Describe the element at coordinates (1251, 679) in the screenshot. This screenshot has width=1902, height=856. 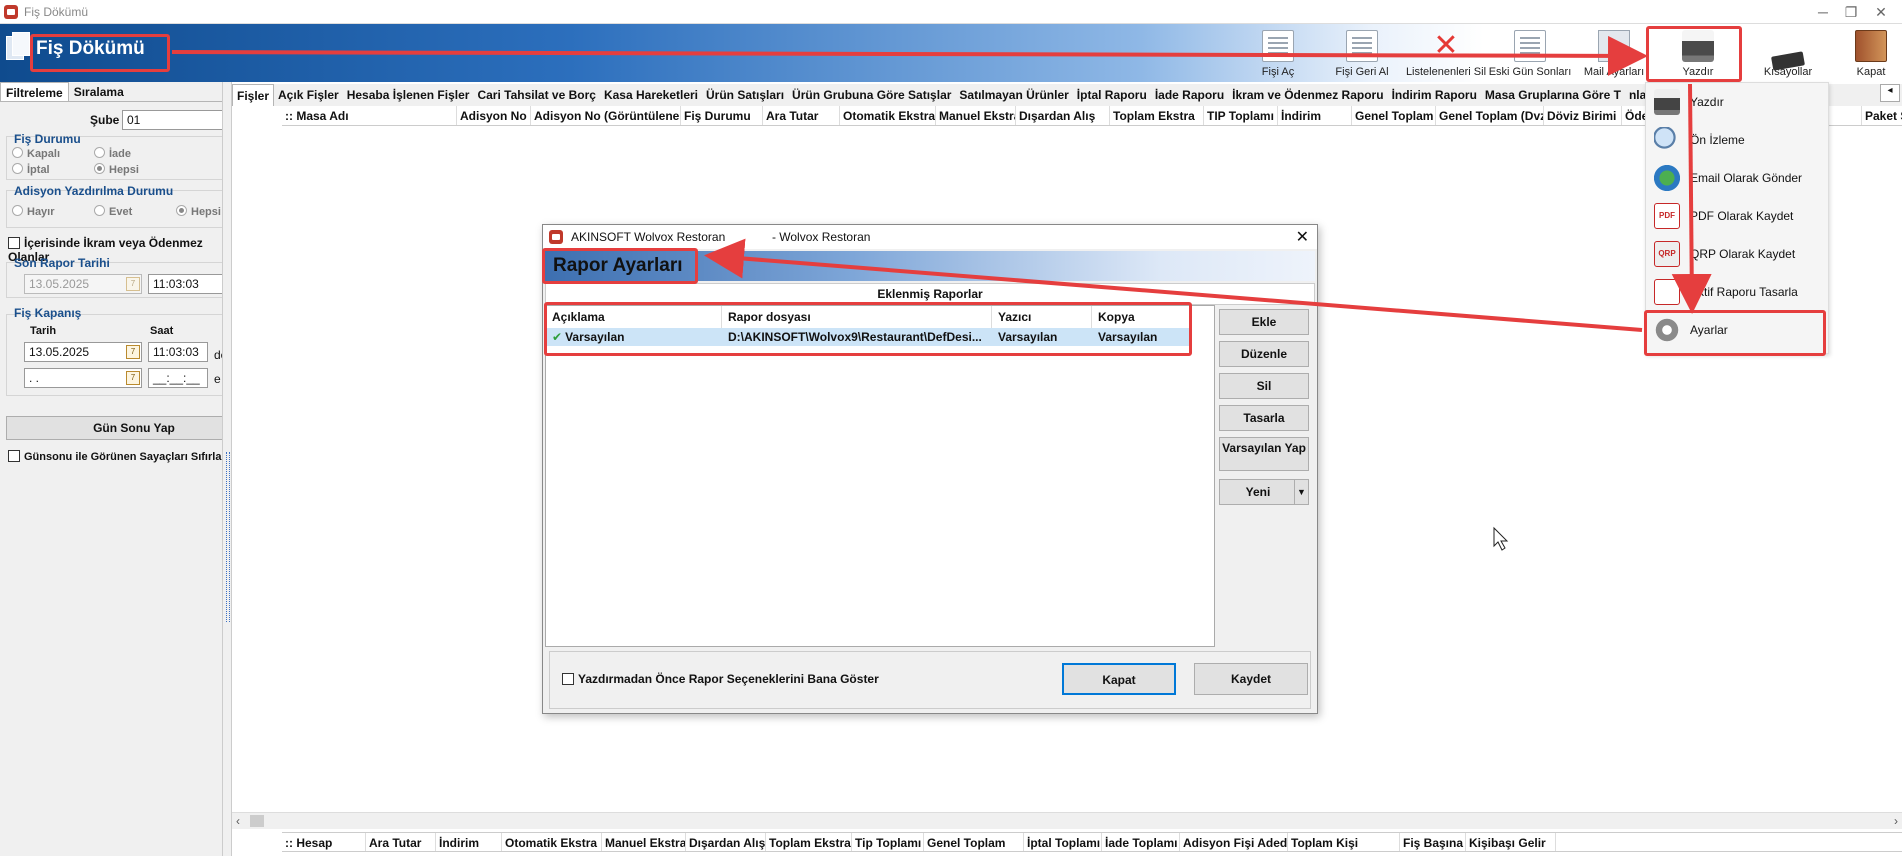
I see `kaydet-button: Kaydet` at that location.